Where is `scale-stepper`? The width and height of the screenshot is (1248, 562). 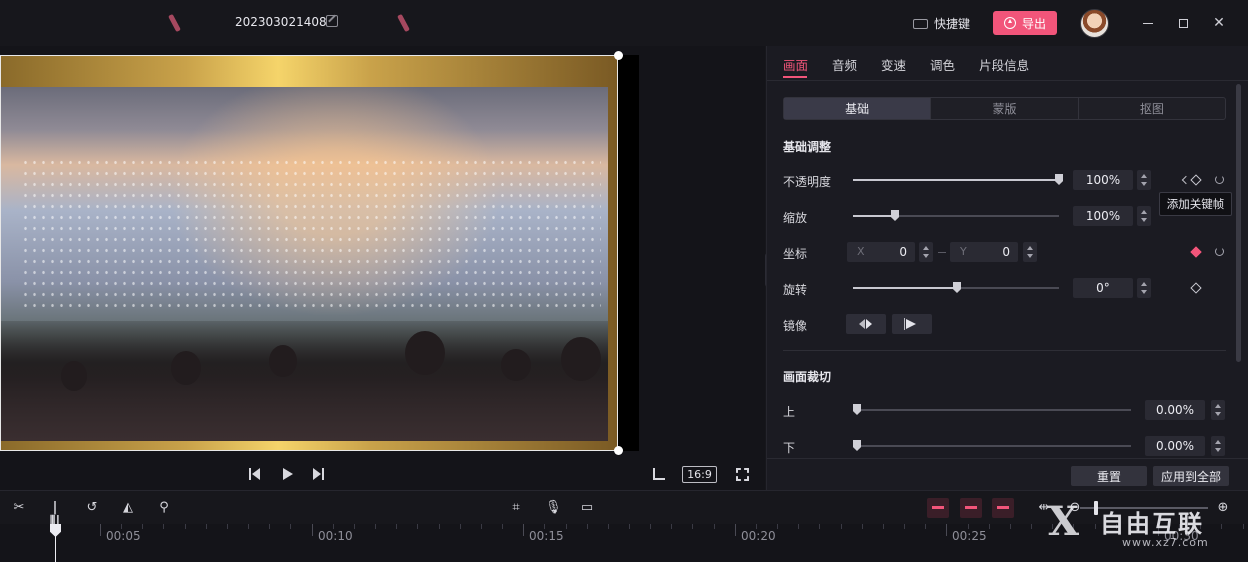 scale-stepper is located at coordinates (1144, 216).